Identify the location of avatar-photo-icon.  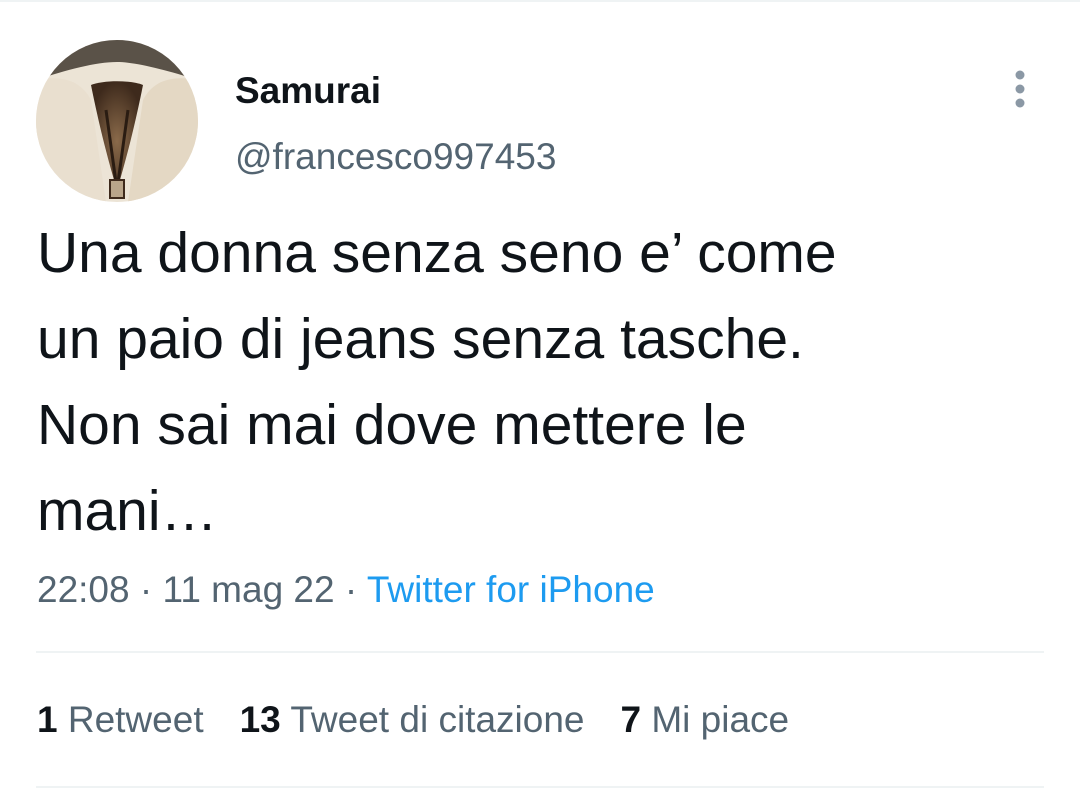
(117, 121).